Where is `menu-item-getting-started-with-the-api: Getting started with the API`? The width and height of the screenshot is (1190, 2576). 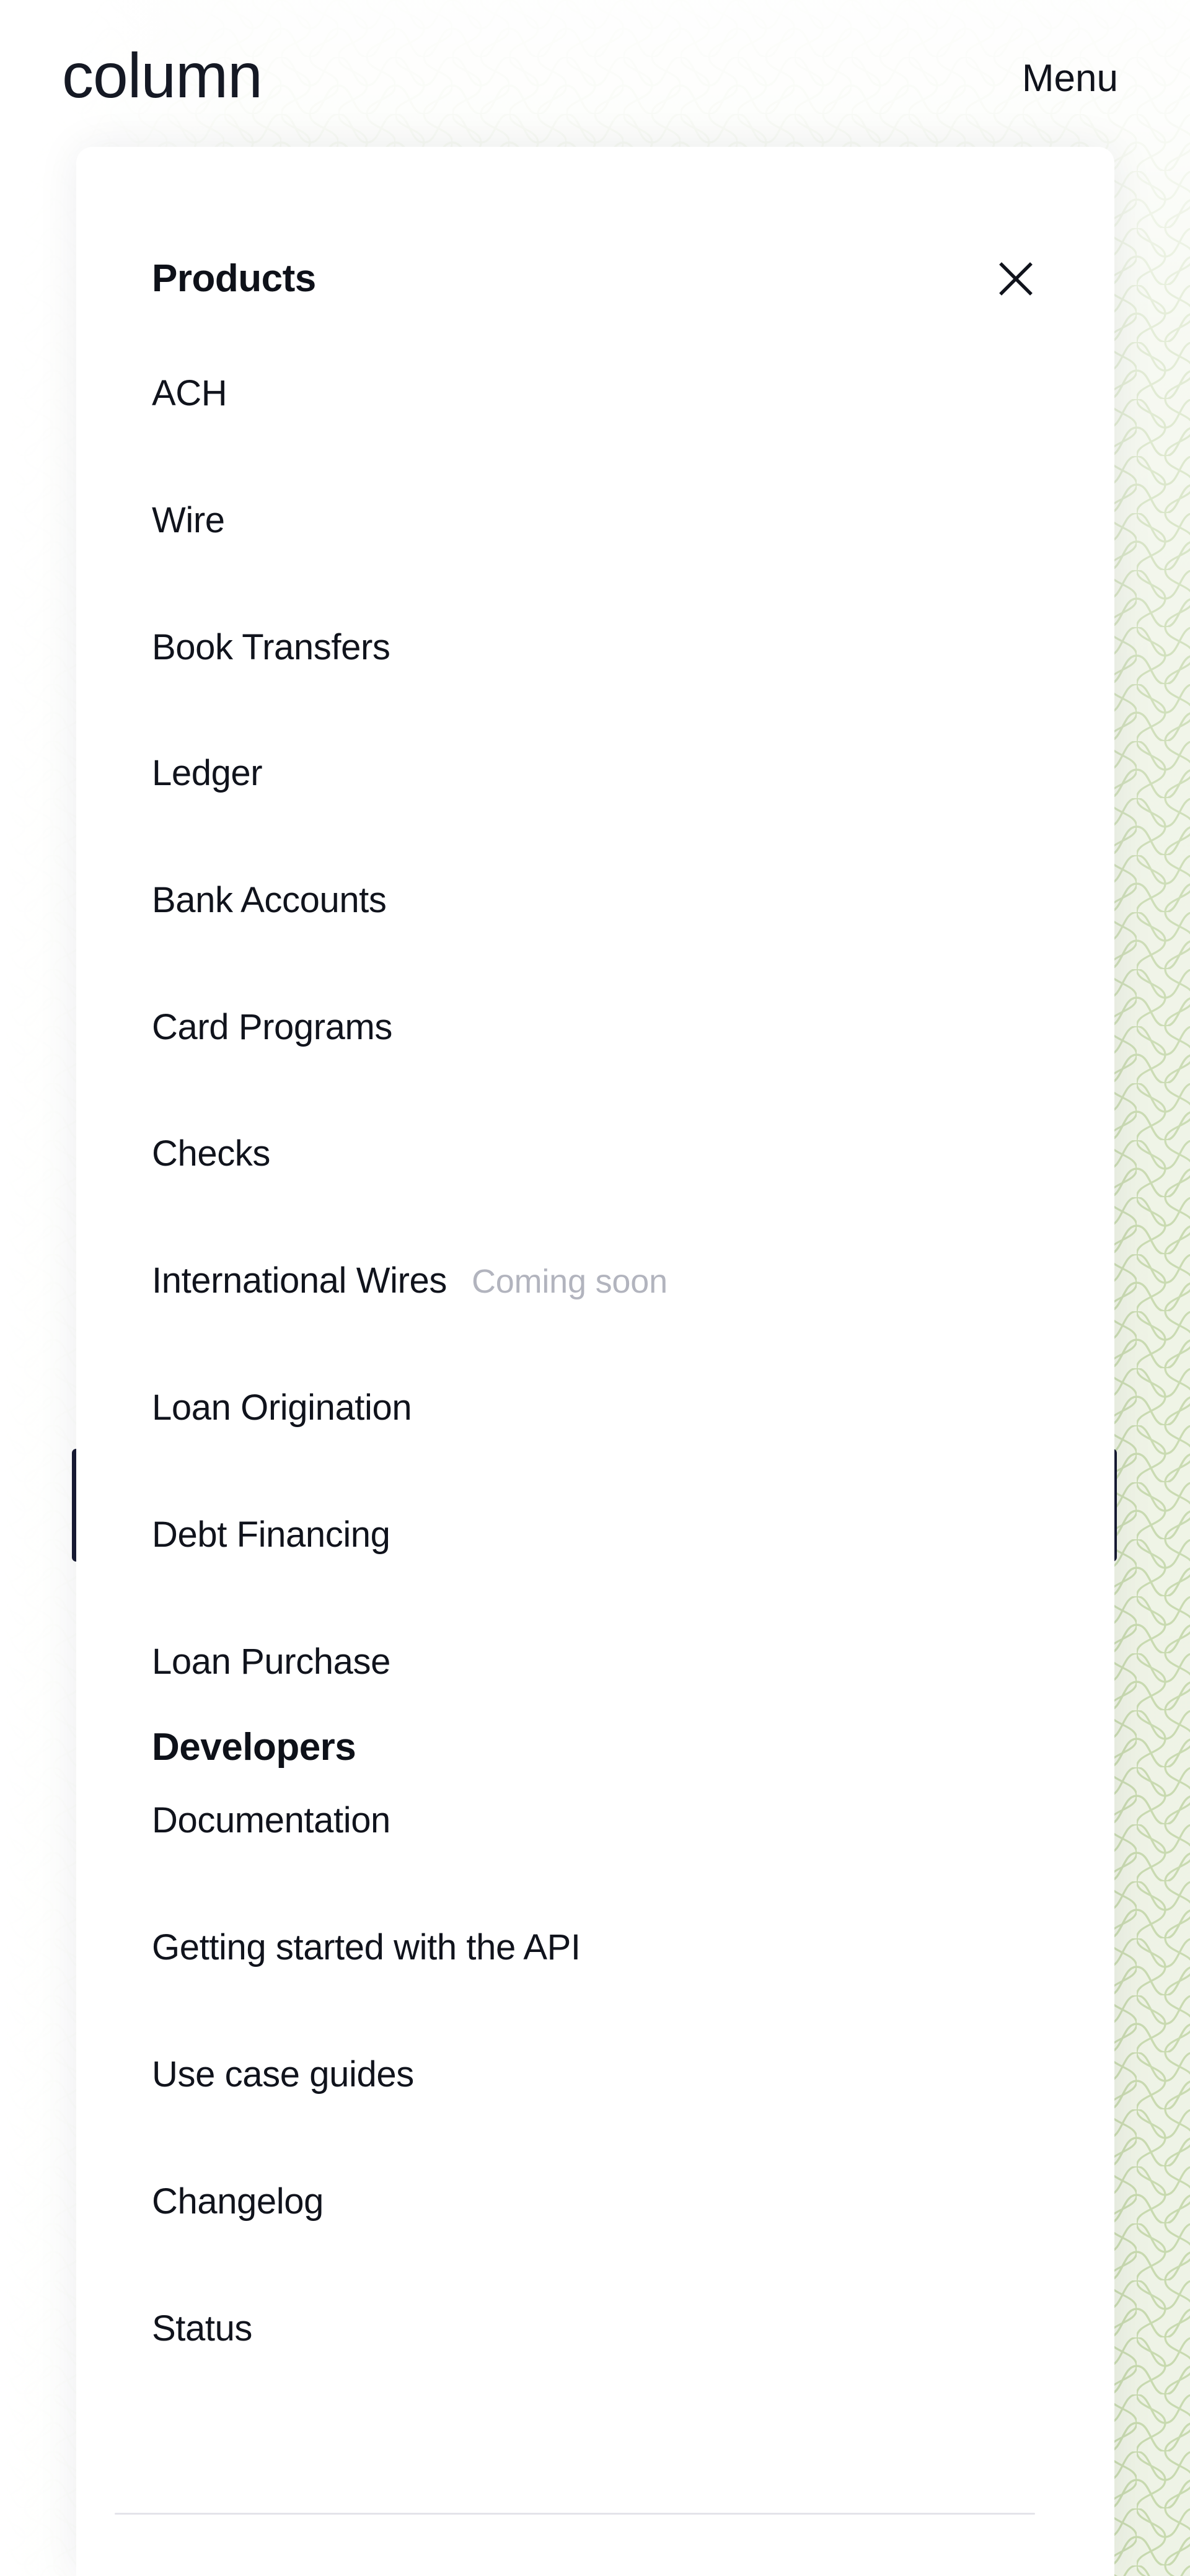 menu-item-getting-started-with-the-api: Getting started with the API is located at coordinates (366, 1948).